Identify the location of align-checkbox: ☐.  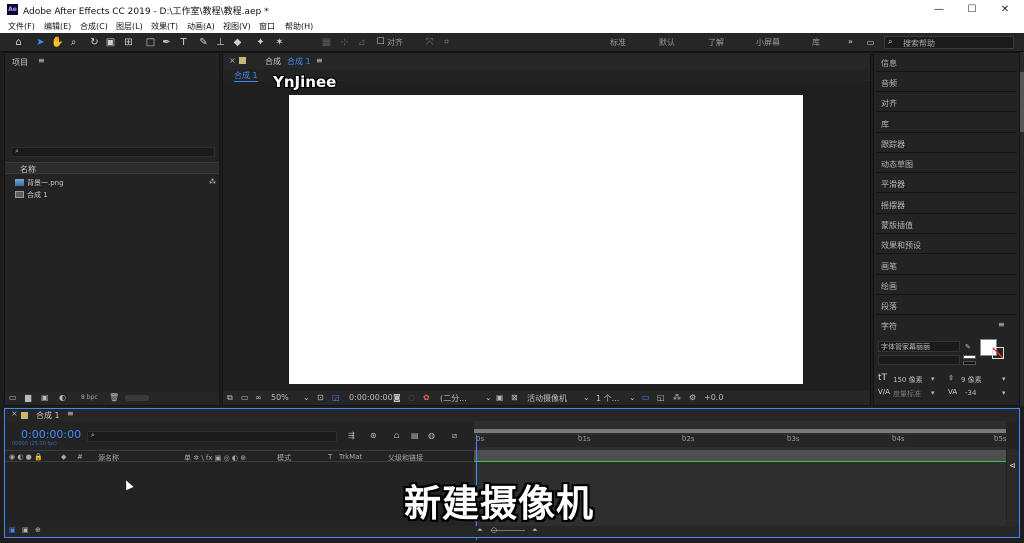
(380, 42).